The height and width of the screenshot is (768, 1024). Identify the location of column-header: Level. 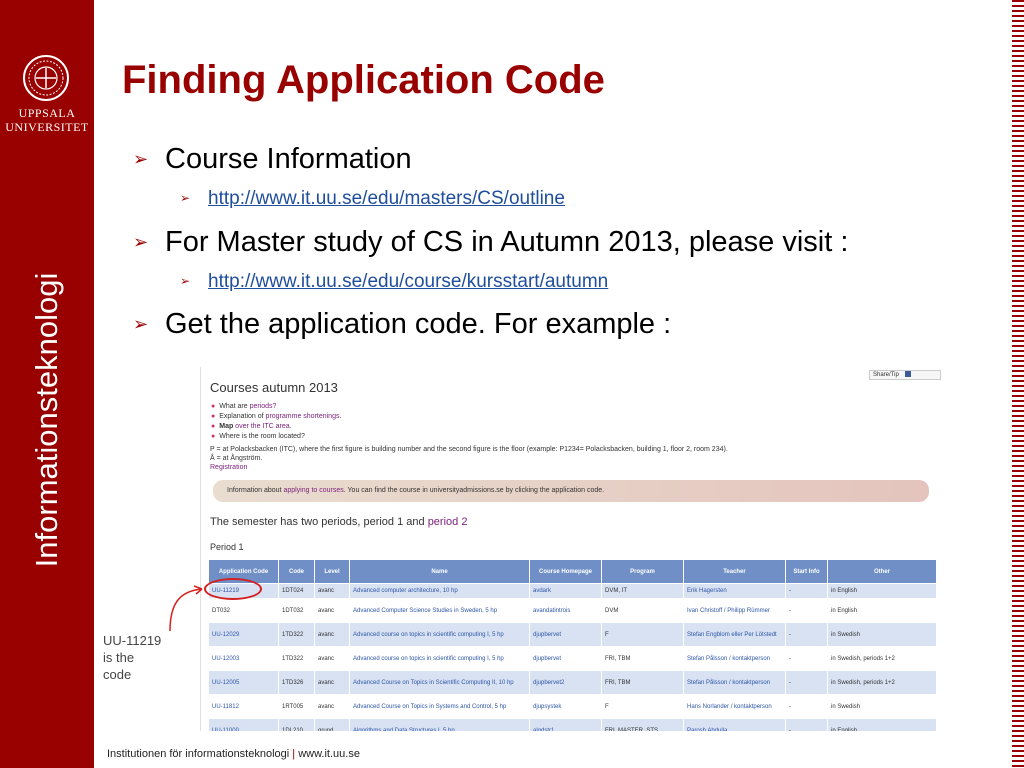
(332, 571).